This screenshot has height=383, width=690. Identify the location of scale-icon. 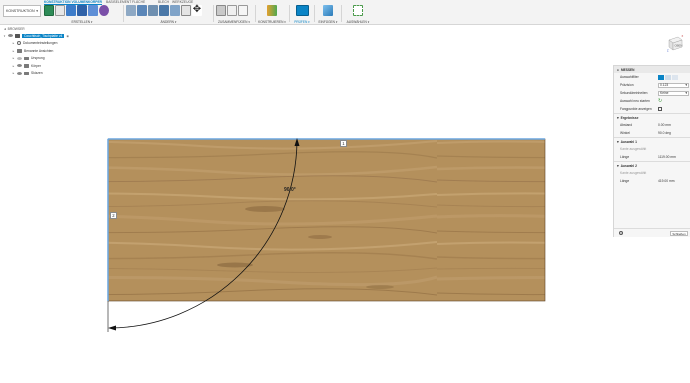
(186, 10).